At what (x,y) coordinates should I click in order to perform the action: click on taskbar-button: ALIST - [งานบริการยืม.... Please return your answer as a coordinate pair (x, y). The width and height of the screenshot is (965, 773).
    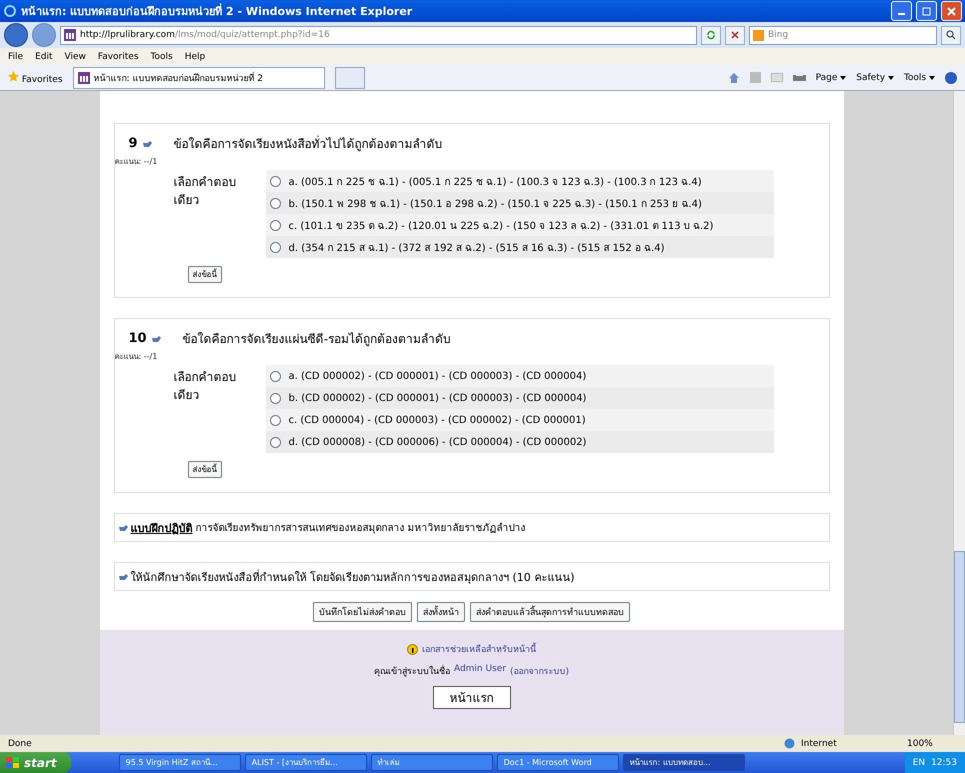
    Looking at the image, I should click on (305, 762).